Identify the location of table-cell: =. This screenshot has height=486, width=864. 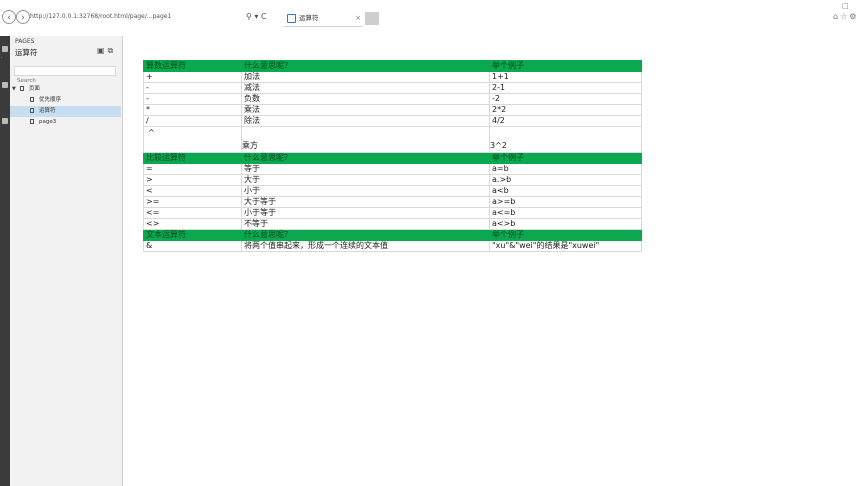
(192, 169).